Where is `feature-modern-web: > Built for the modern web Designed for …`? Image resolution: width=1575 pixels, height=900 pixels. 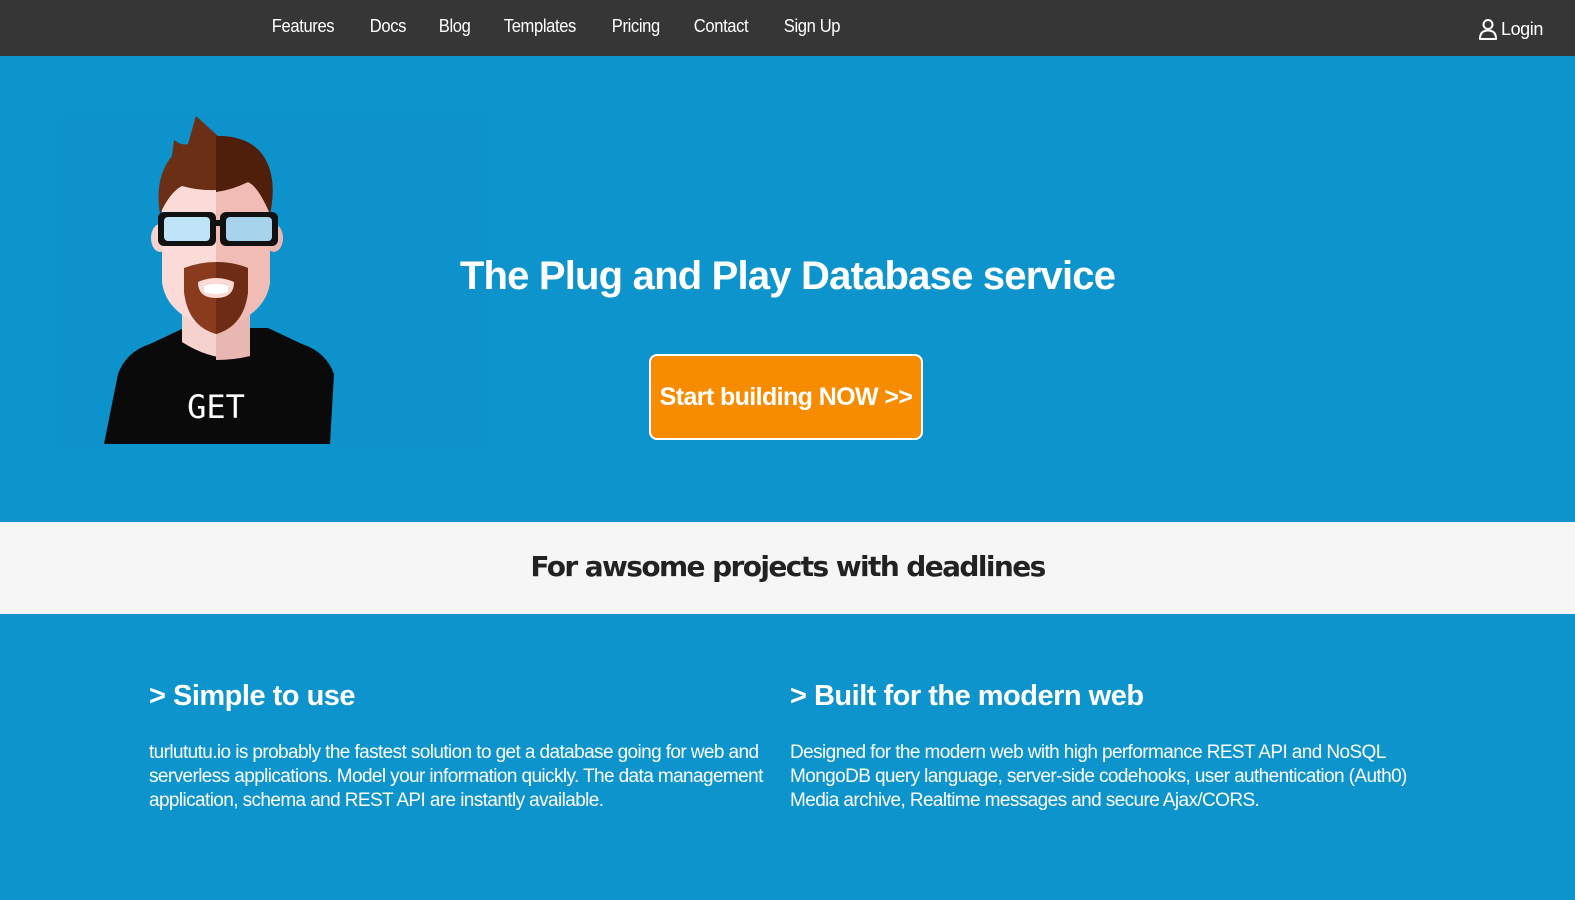 feature-modern-web: > Built for the modern web Designed for … is located at coordinates (1100, 746).